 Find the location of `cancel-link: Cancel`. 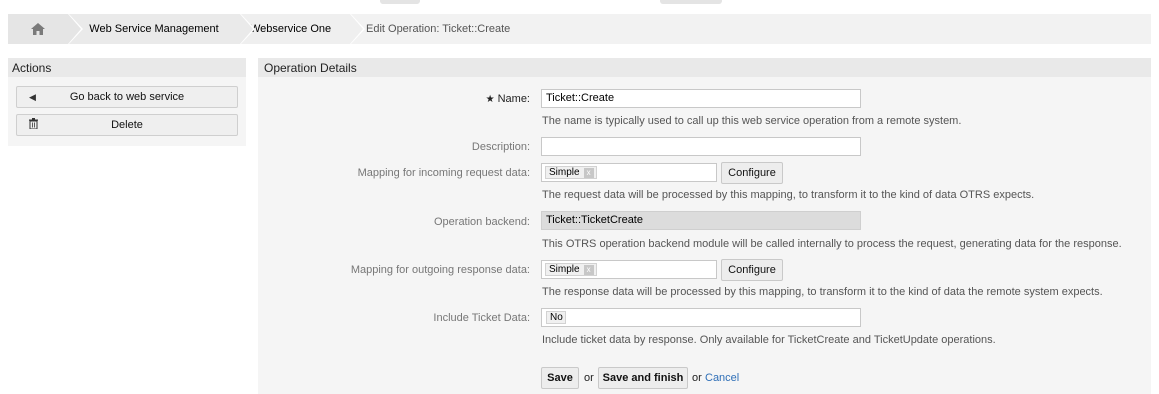

cancel-link: Cancel is located at coordinates (722, 378).